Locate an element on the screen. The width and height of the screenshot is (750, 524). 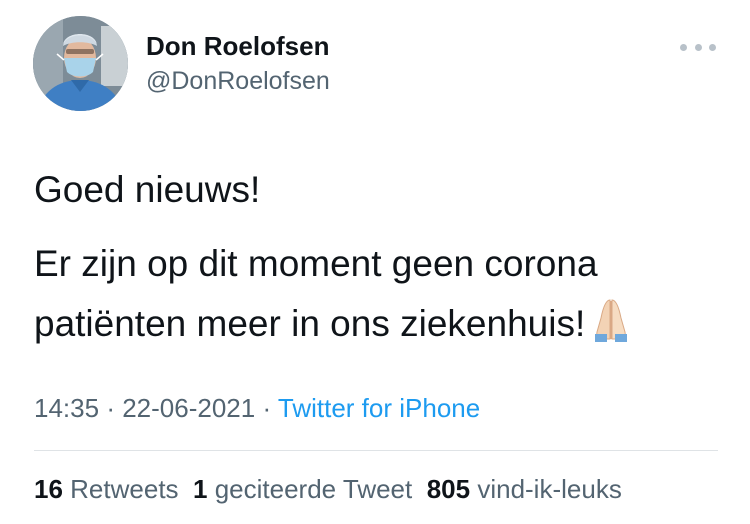
divider is located at coordinates (376, 450).